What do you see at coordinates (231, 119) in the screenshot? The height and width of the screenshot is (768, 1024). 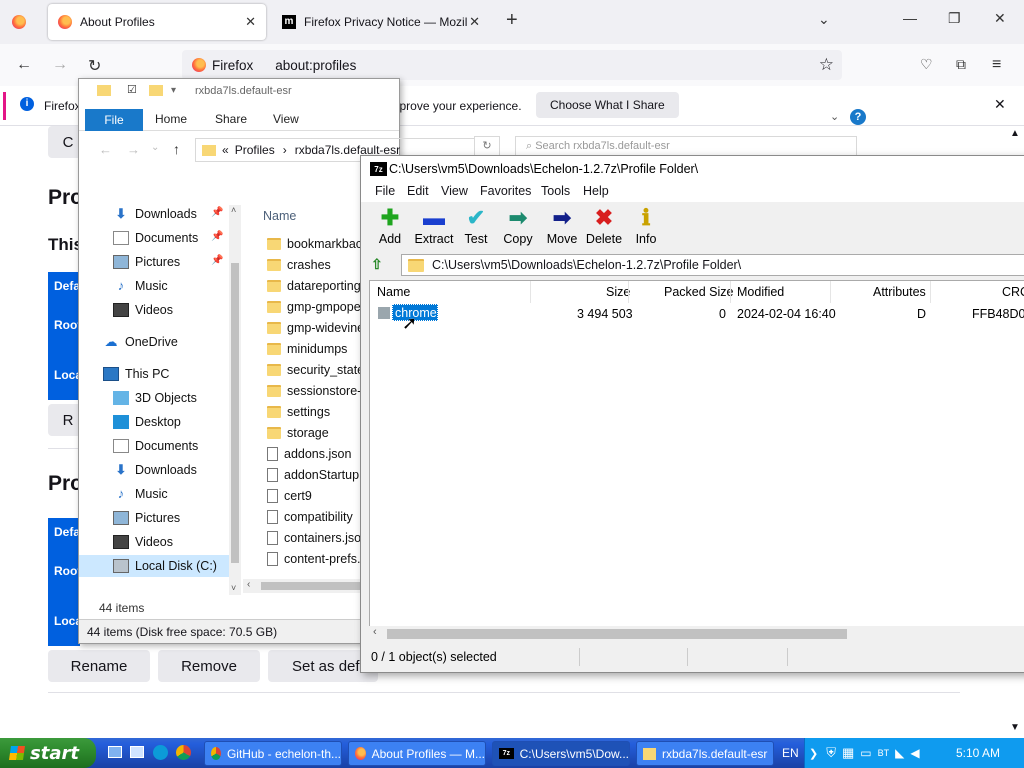 I see `ribbon-tab-share: Share` at bounding box center [231, 119].